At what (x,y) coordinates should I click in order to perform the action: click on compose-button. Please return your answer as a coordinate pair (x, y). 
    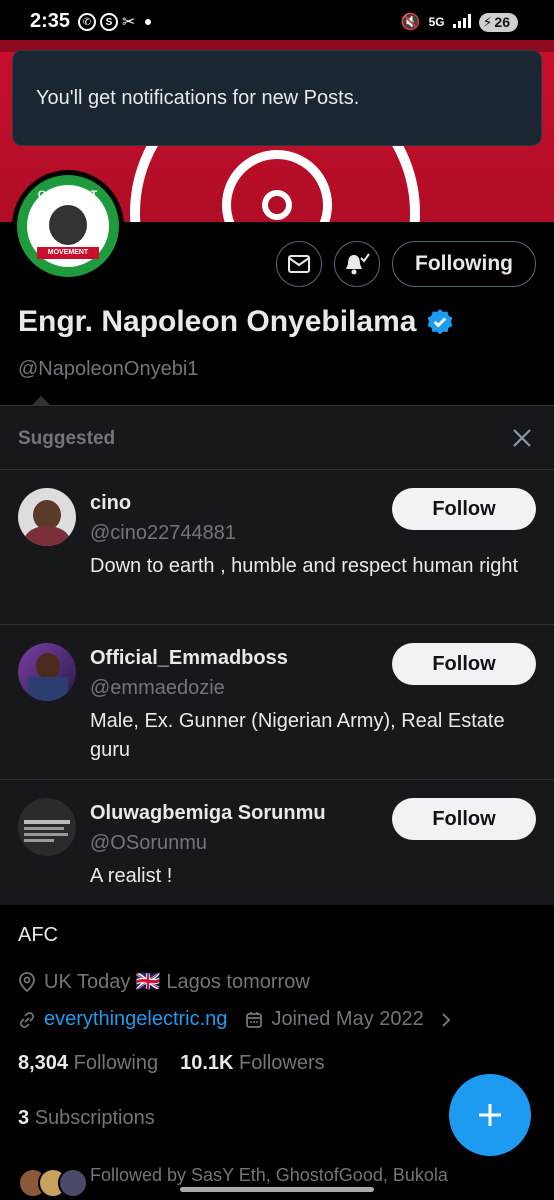
    Looking at the image, I should click on (490, 1115).